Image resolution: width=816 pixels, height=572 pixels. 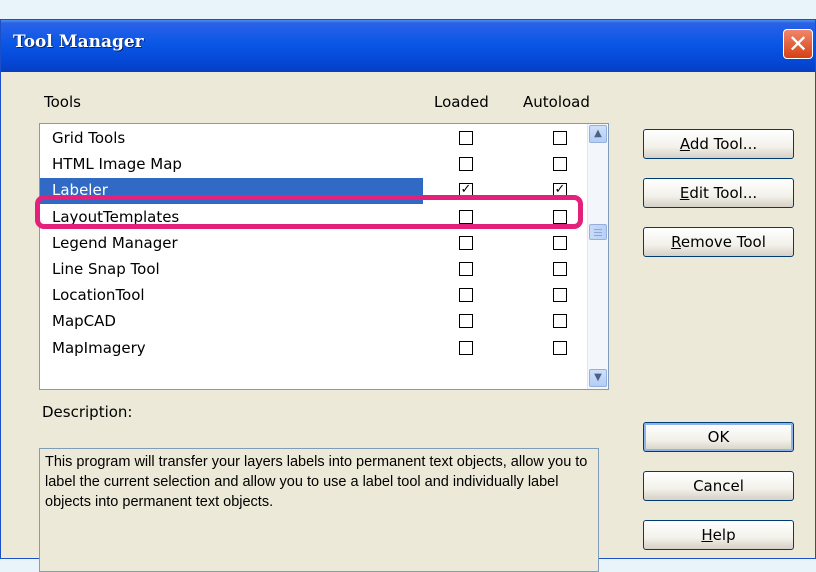 What do you see at coordinates (723, 242) in the screenshot?
I see `remove-tool-label: emove Tool` at bounding box center [723, 242].